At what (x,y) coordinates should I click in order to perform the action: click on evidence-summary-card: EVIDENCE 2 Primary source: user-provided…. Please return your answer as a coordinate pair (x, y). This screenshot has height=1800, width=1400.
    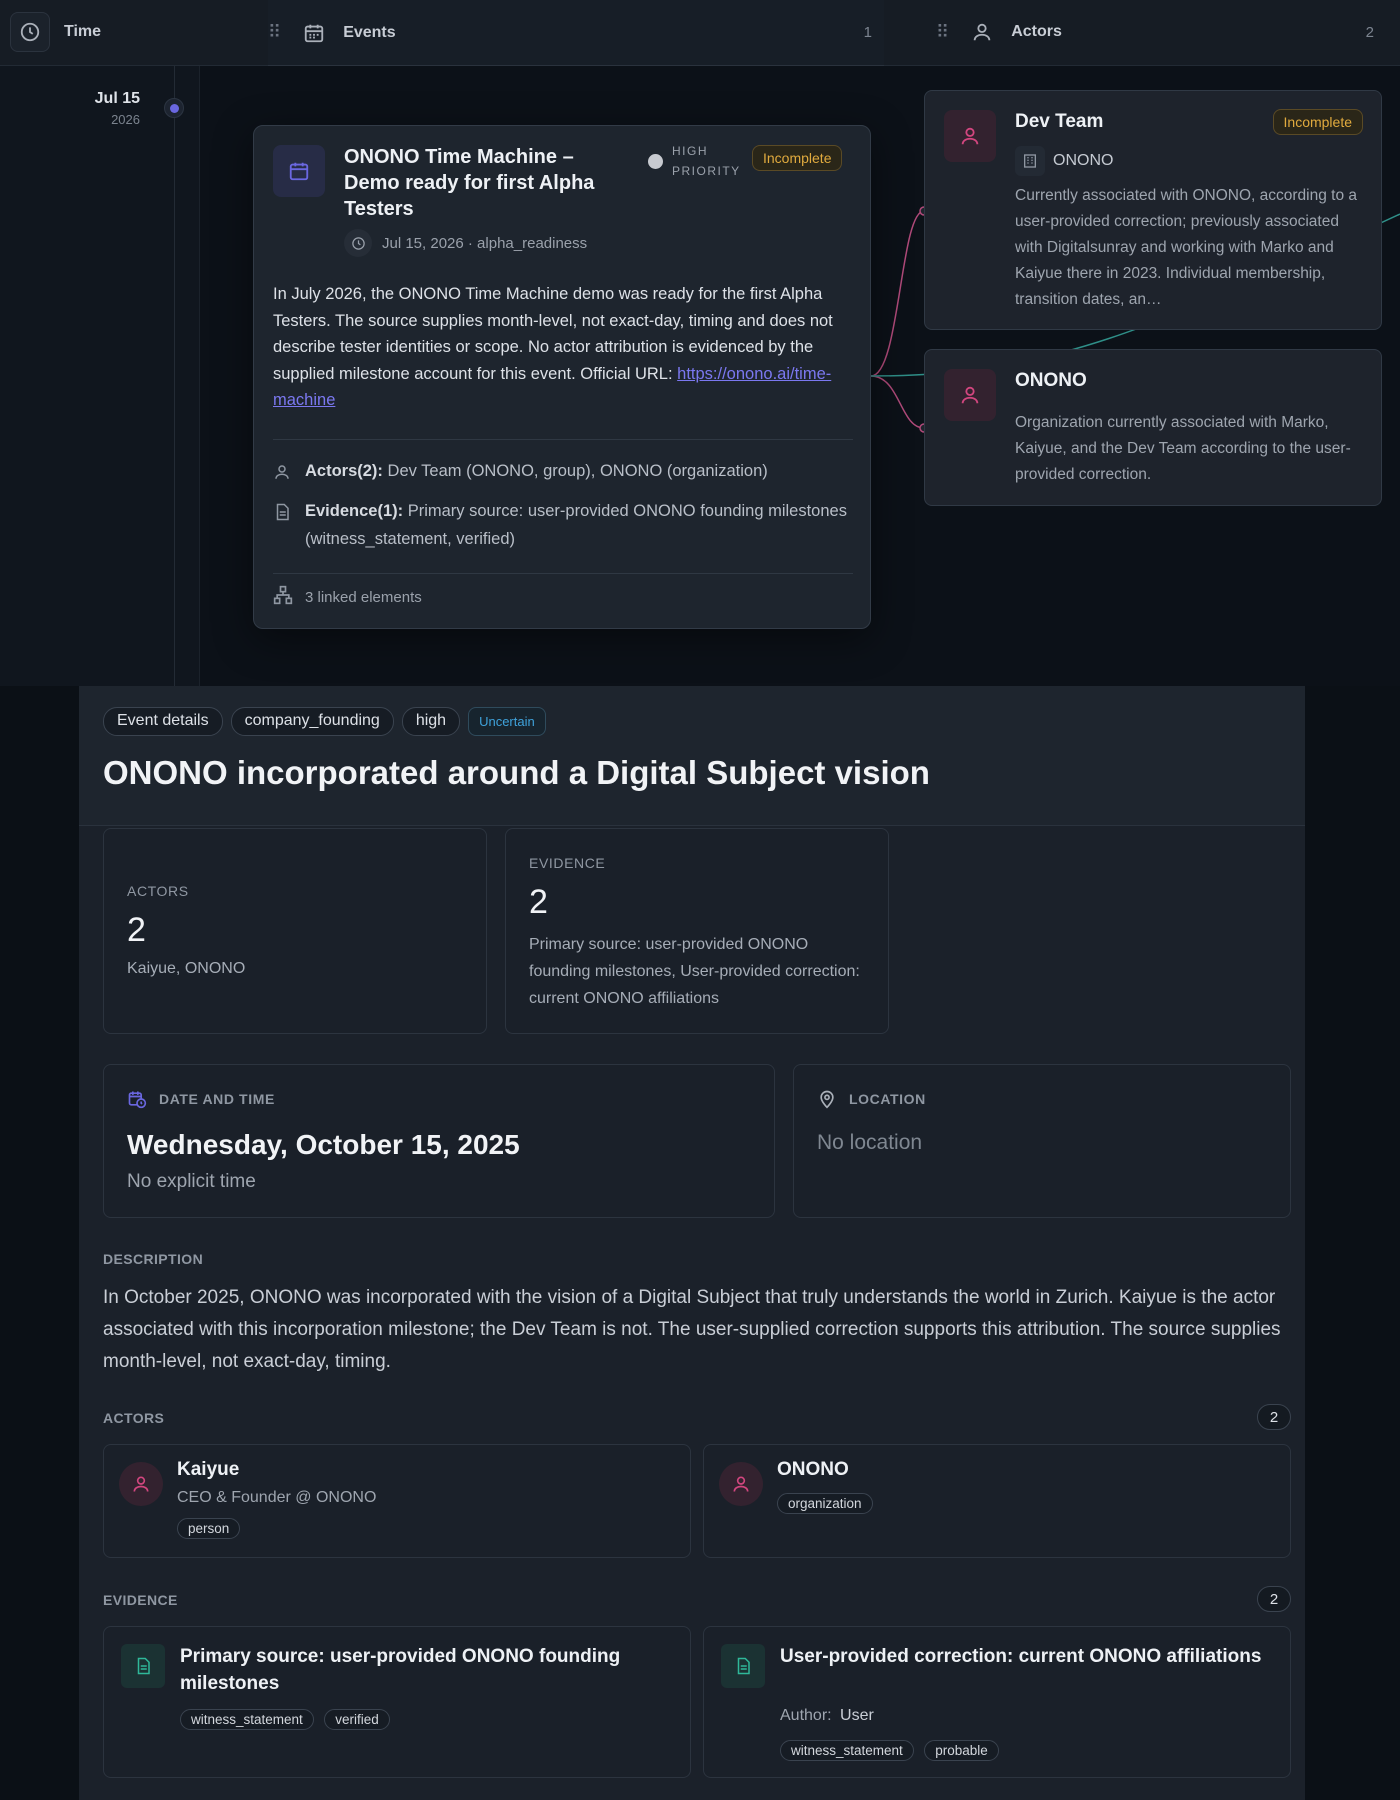
    Looking at the image, I should click on (697, 931).